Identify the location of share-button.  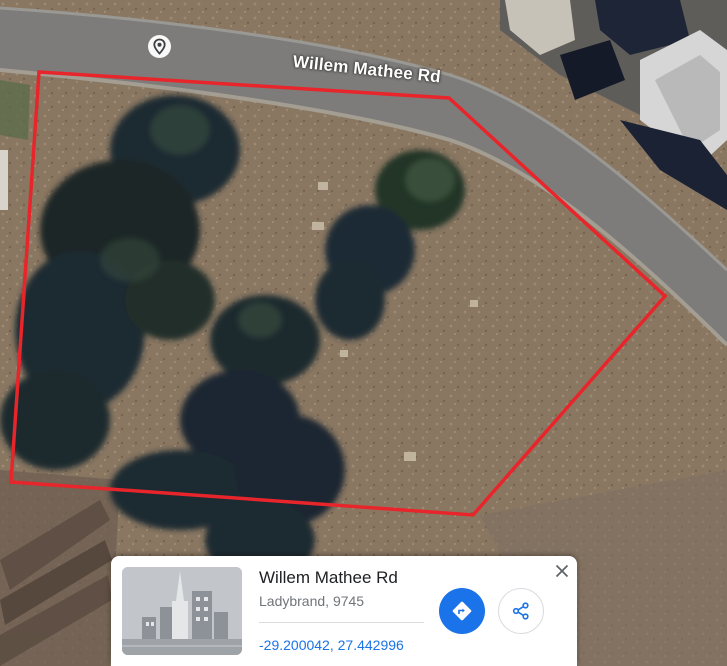
(521, 611).